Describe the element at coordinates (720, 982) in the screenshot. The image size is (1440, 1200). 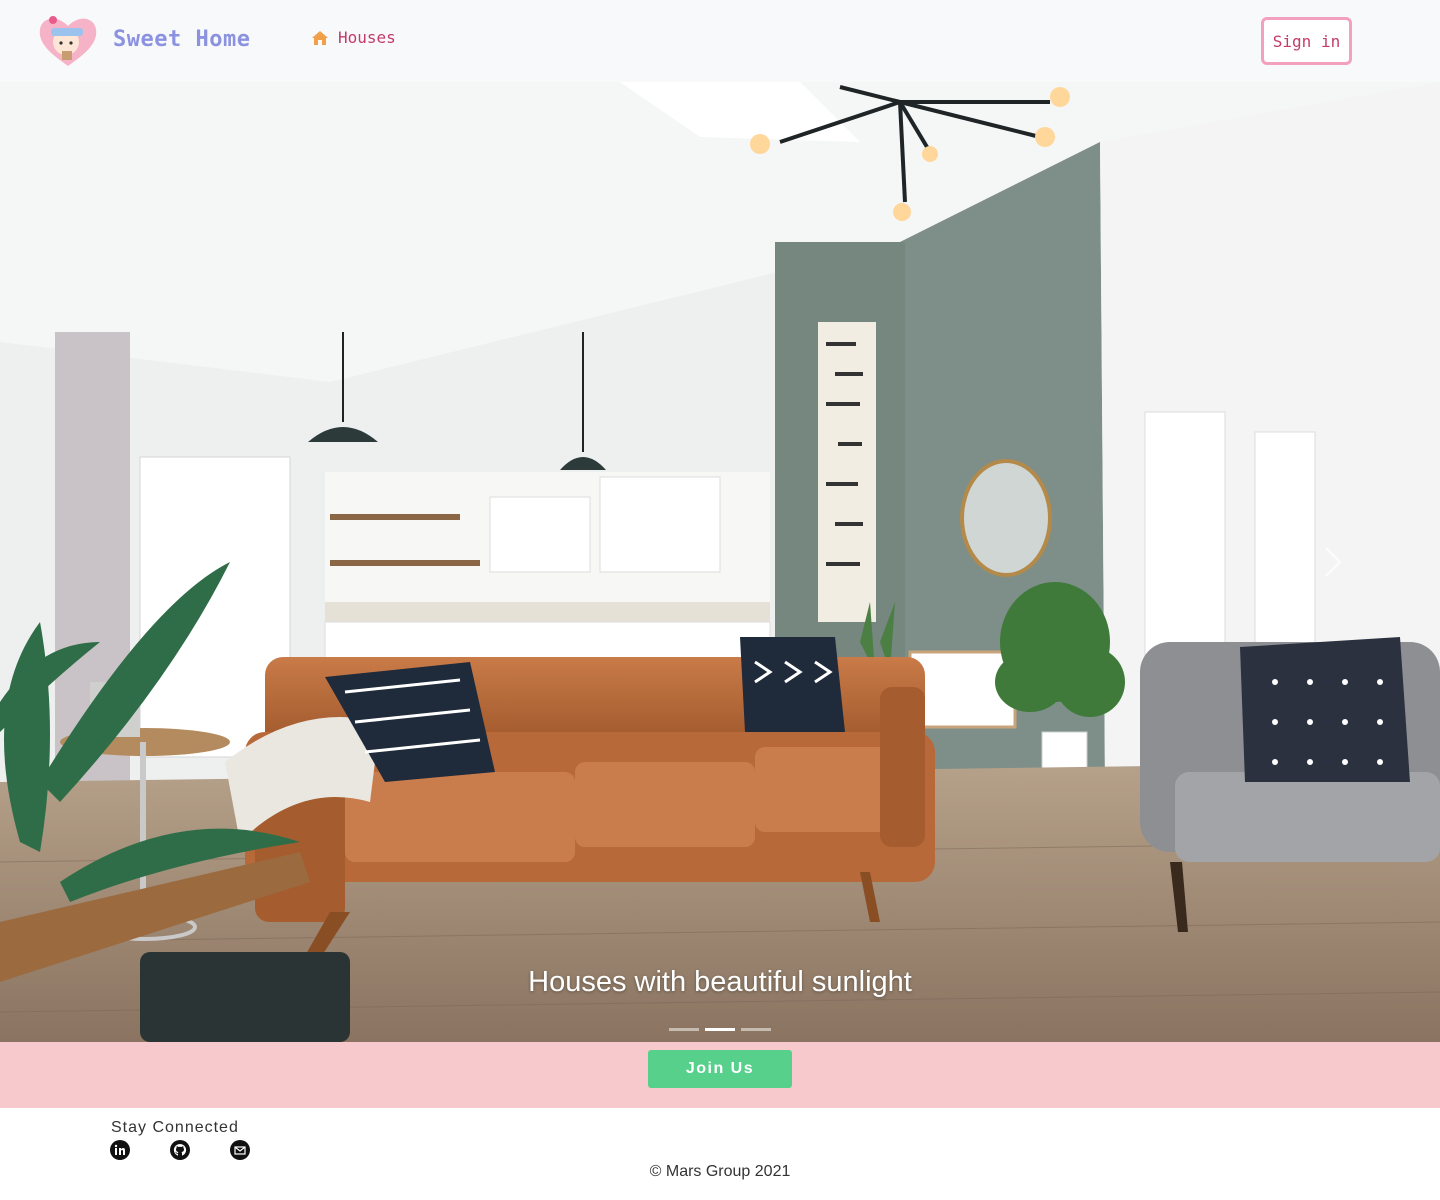
I see `carousel-caption: Houses with beautiful sunlight` at that location.